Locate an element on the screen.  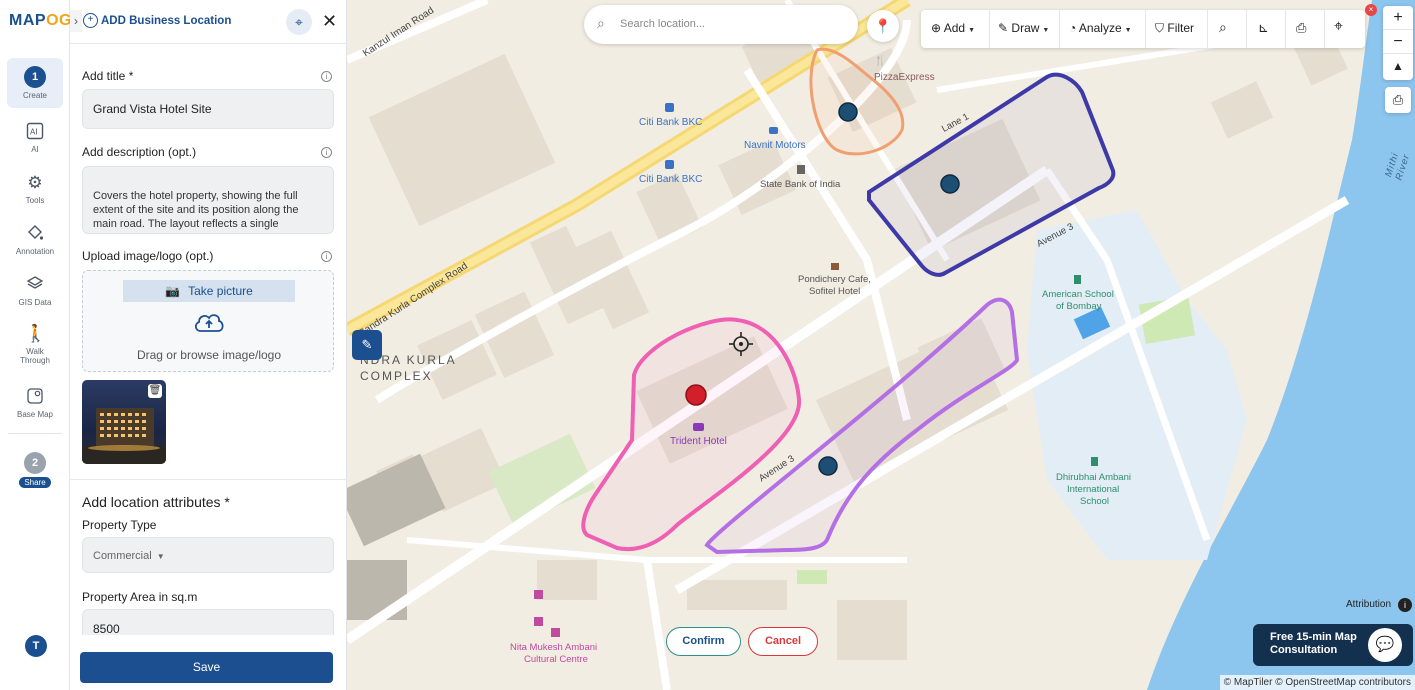
chevron-down-icon: ▼ is located at coordinates (160, 556).